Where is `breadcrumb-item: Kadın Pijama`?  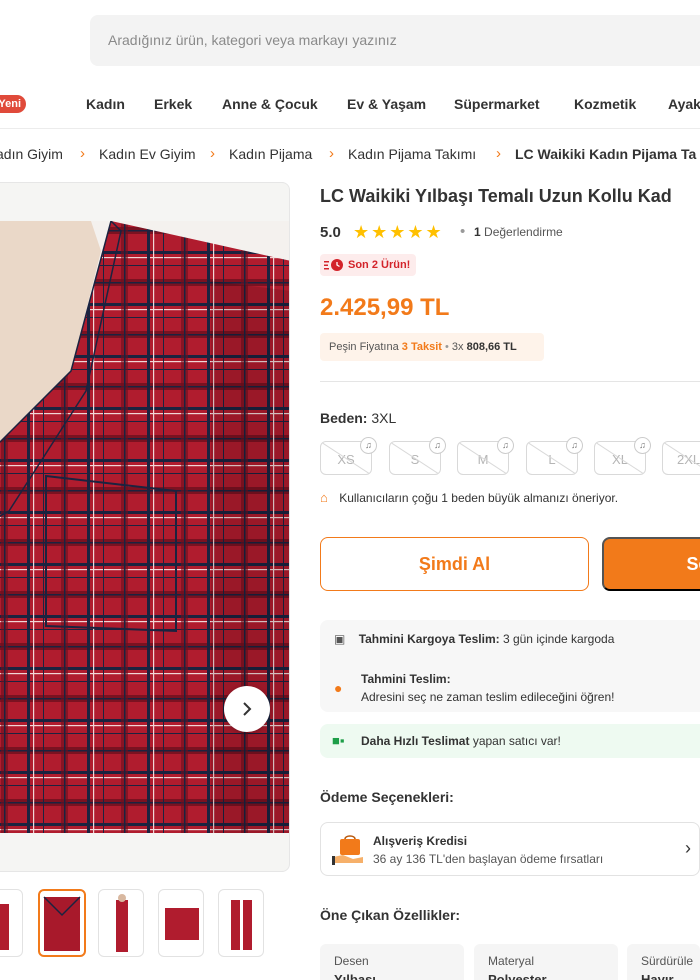
breadcrumb-item: Kadın Pijama is located at coordinates (270, 154).